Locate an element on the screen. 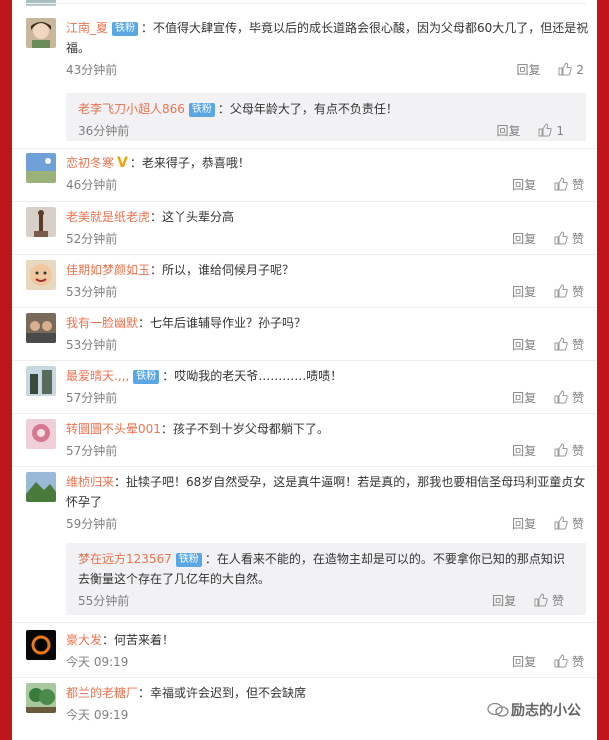 This screenshot has height=740, width=609. comment-text: ：不值得大肆宣传，毕竟以后的成长道路会很心酸，因为父母都60大几了，但还是祝福。 is located at coordinates (327, 38).